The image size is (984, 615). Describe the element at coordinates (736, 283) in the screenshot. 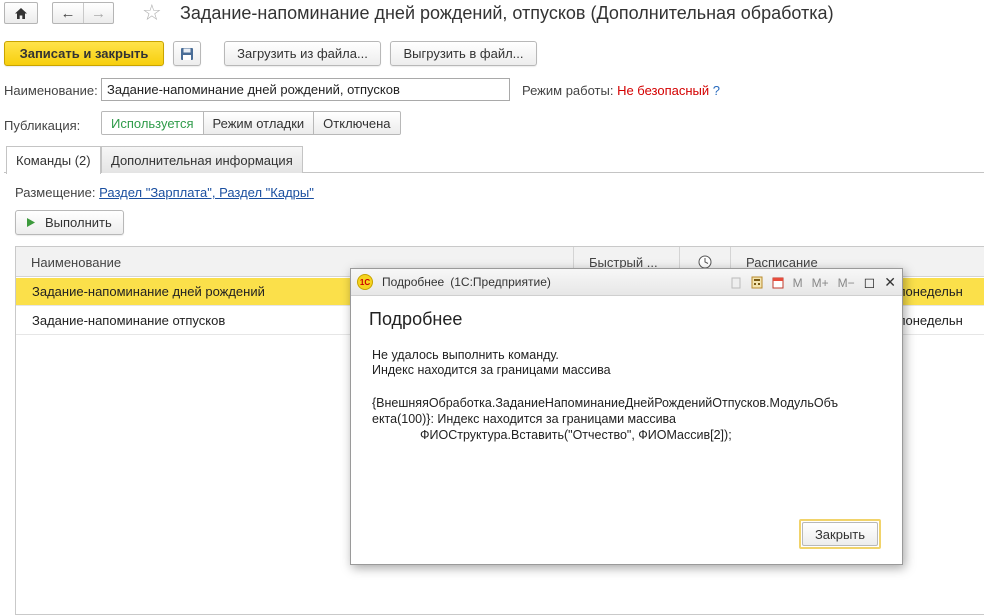

I see `print-icon` at that location.